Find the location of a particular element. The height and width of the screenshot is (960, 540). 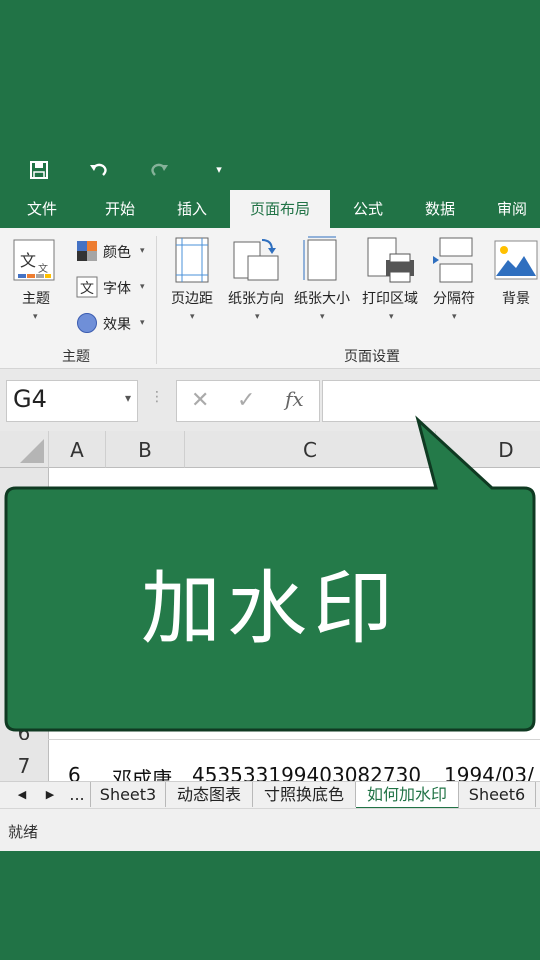

size-icon is located at coordinates (322, 260).